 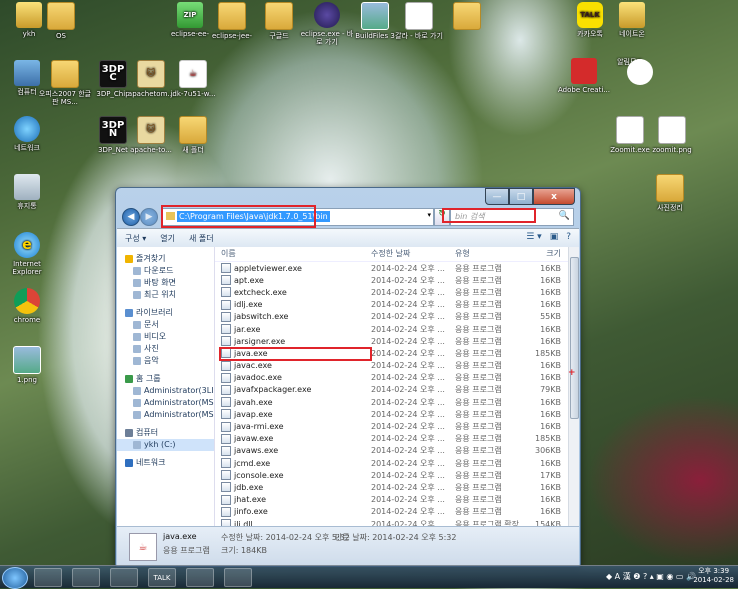 I want to click on file-name-text: extcheck.exe, so click(x=260, y=292).